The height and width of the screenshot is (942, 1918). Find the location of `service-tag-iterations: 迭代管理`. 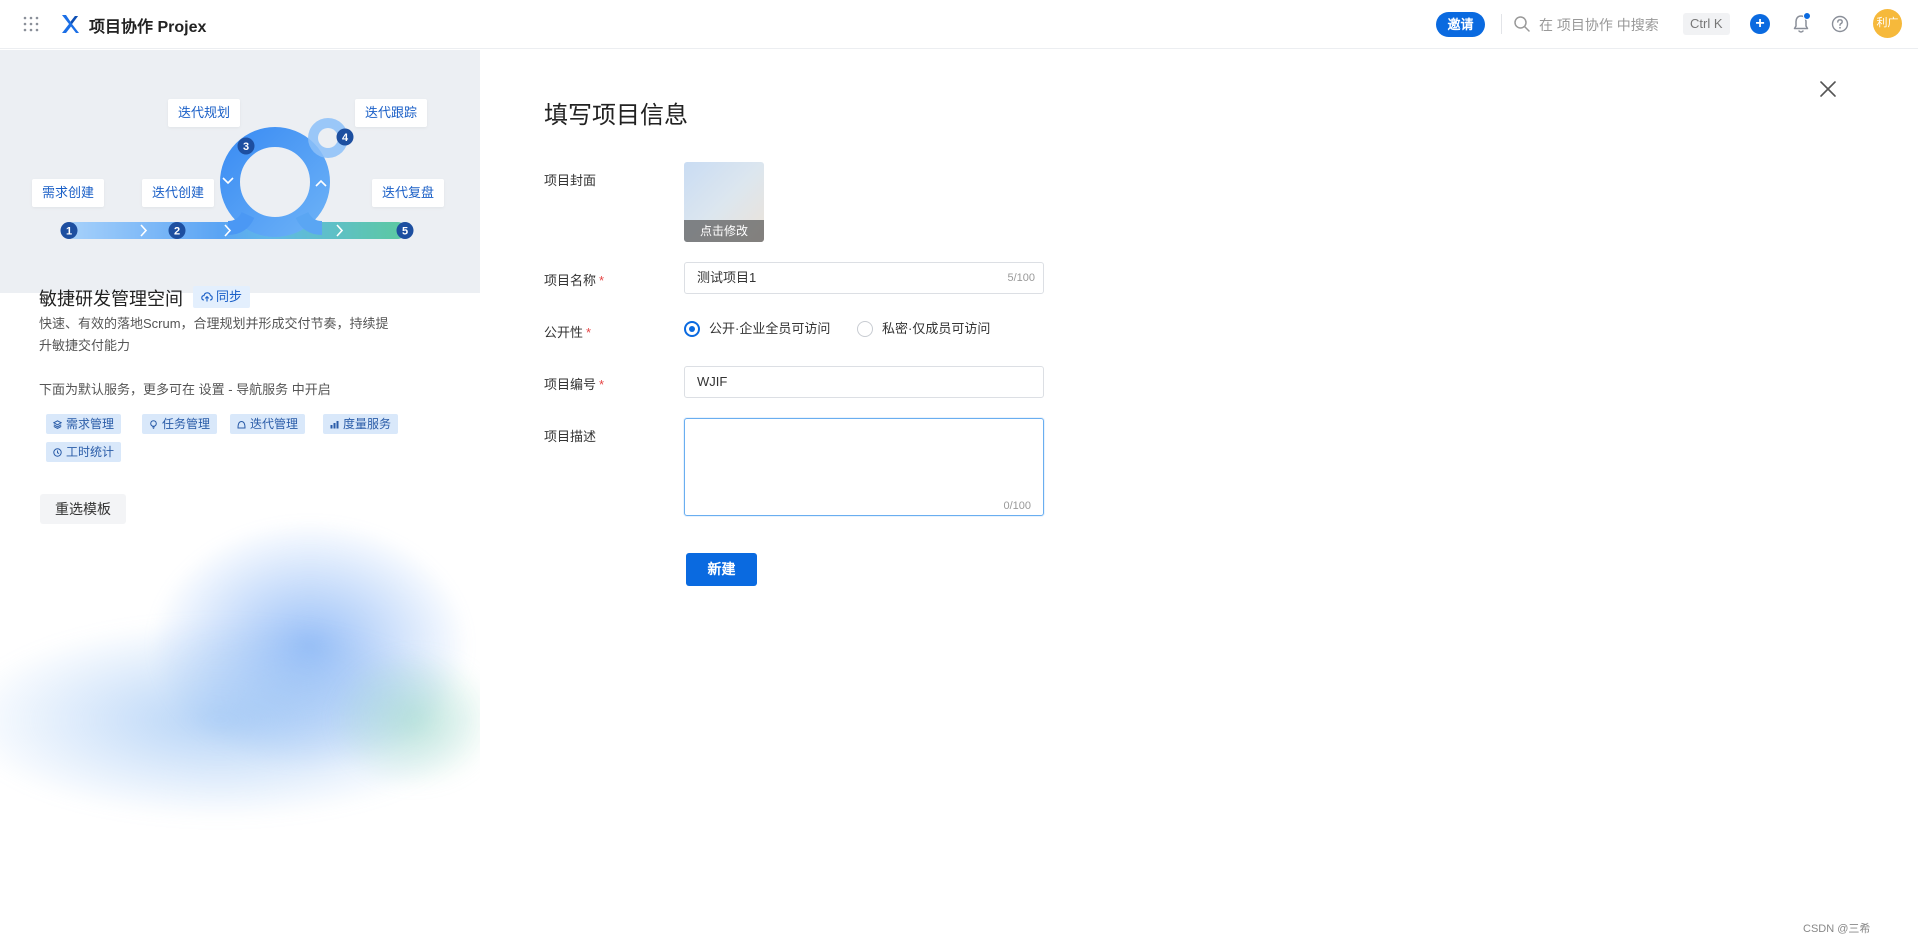

service-tag-iterations: 迭代管理 is located at coordinates (268, 424).